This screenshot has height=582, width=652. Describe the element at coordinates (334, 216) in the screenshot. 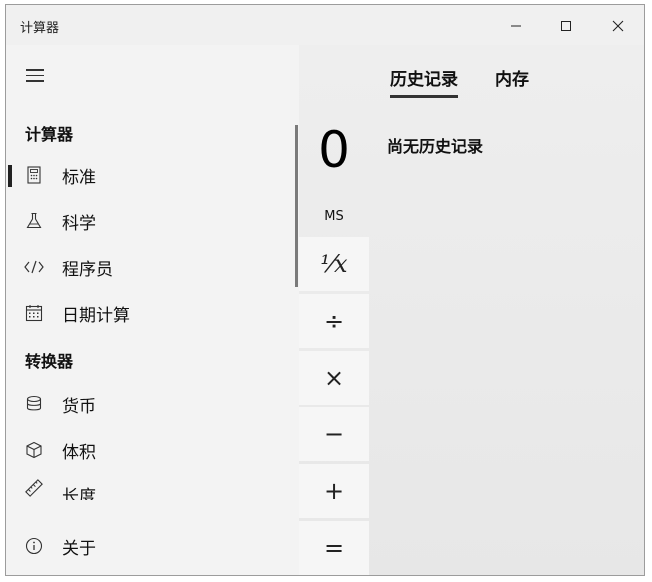

I see `memory-store-button: MS` at that location.